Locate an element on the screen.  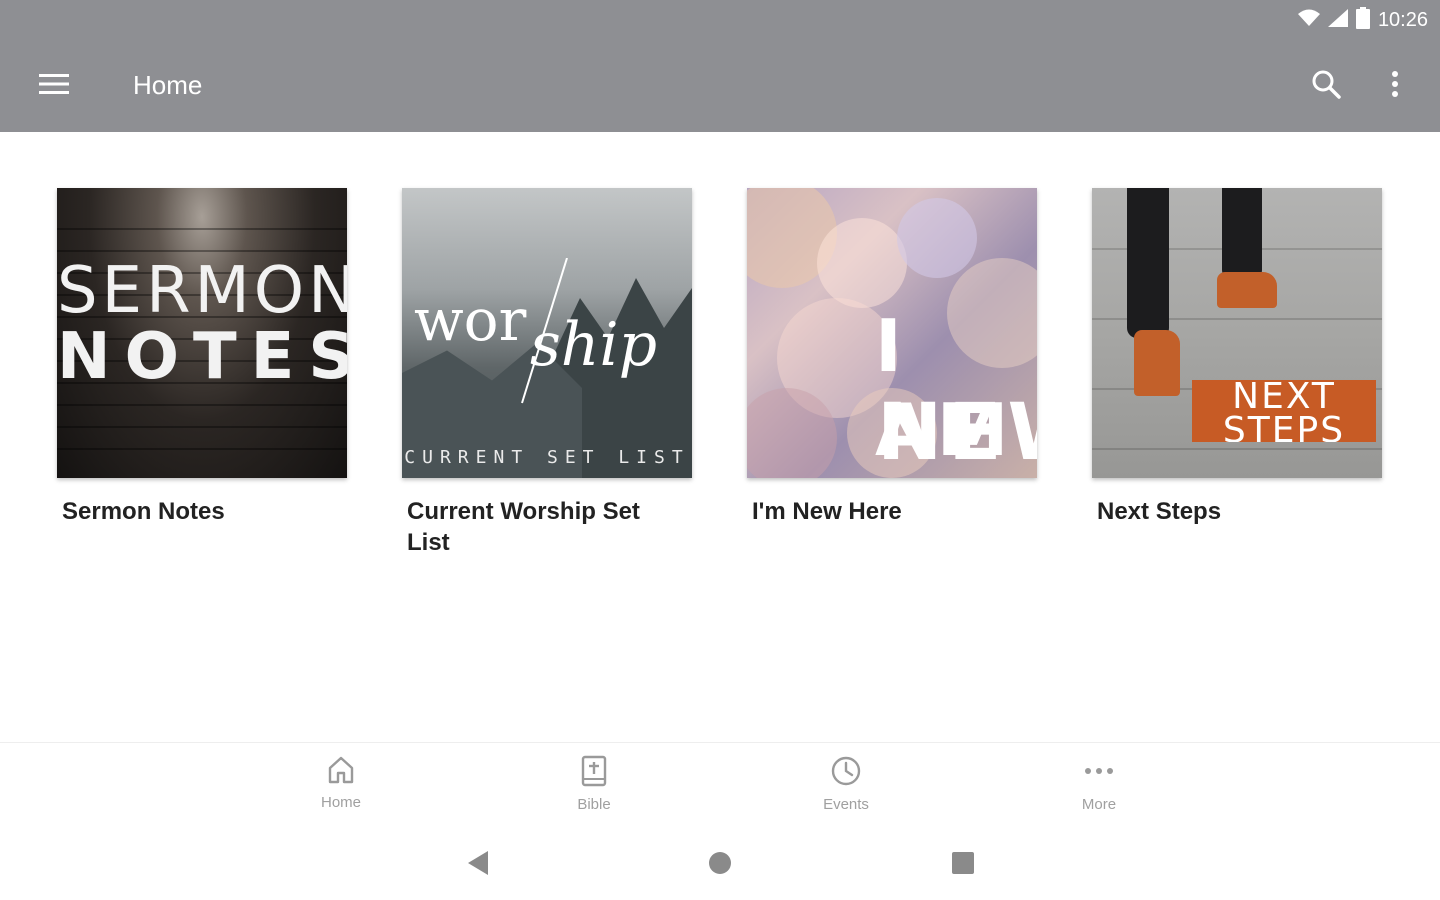
wifi-icon is located at coordinates (1308, 20).